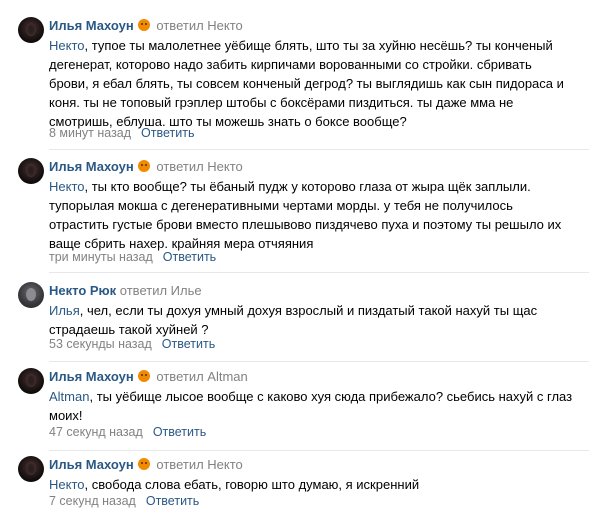 The image size is (604, 510). I want to click on timestamp: 7 секунд назад, so click(92, 501).